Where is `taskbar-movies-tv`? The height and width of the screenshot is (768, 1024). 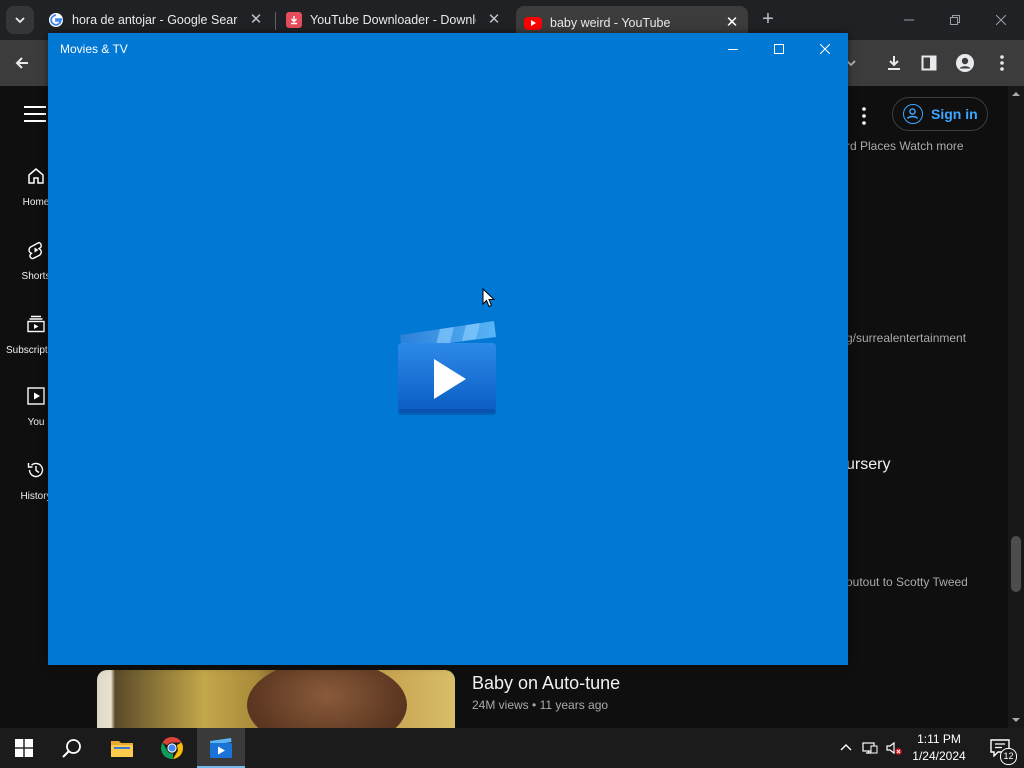 taskbar-movies-tv is located at coordinates (221, 748).